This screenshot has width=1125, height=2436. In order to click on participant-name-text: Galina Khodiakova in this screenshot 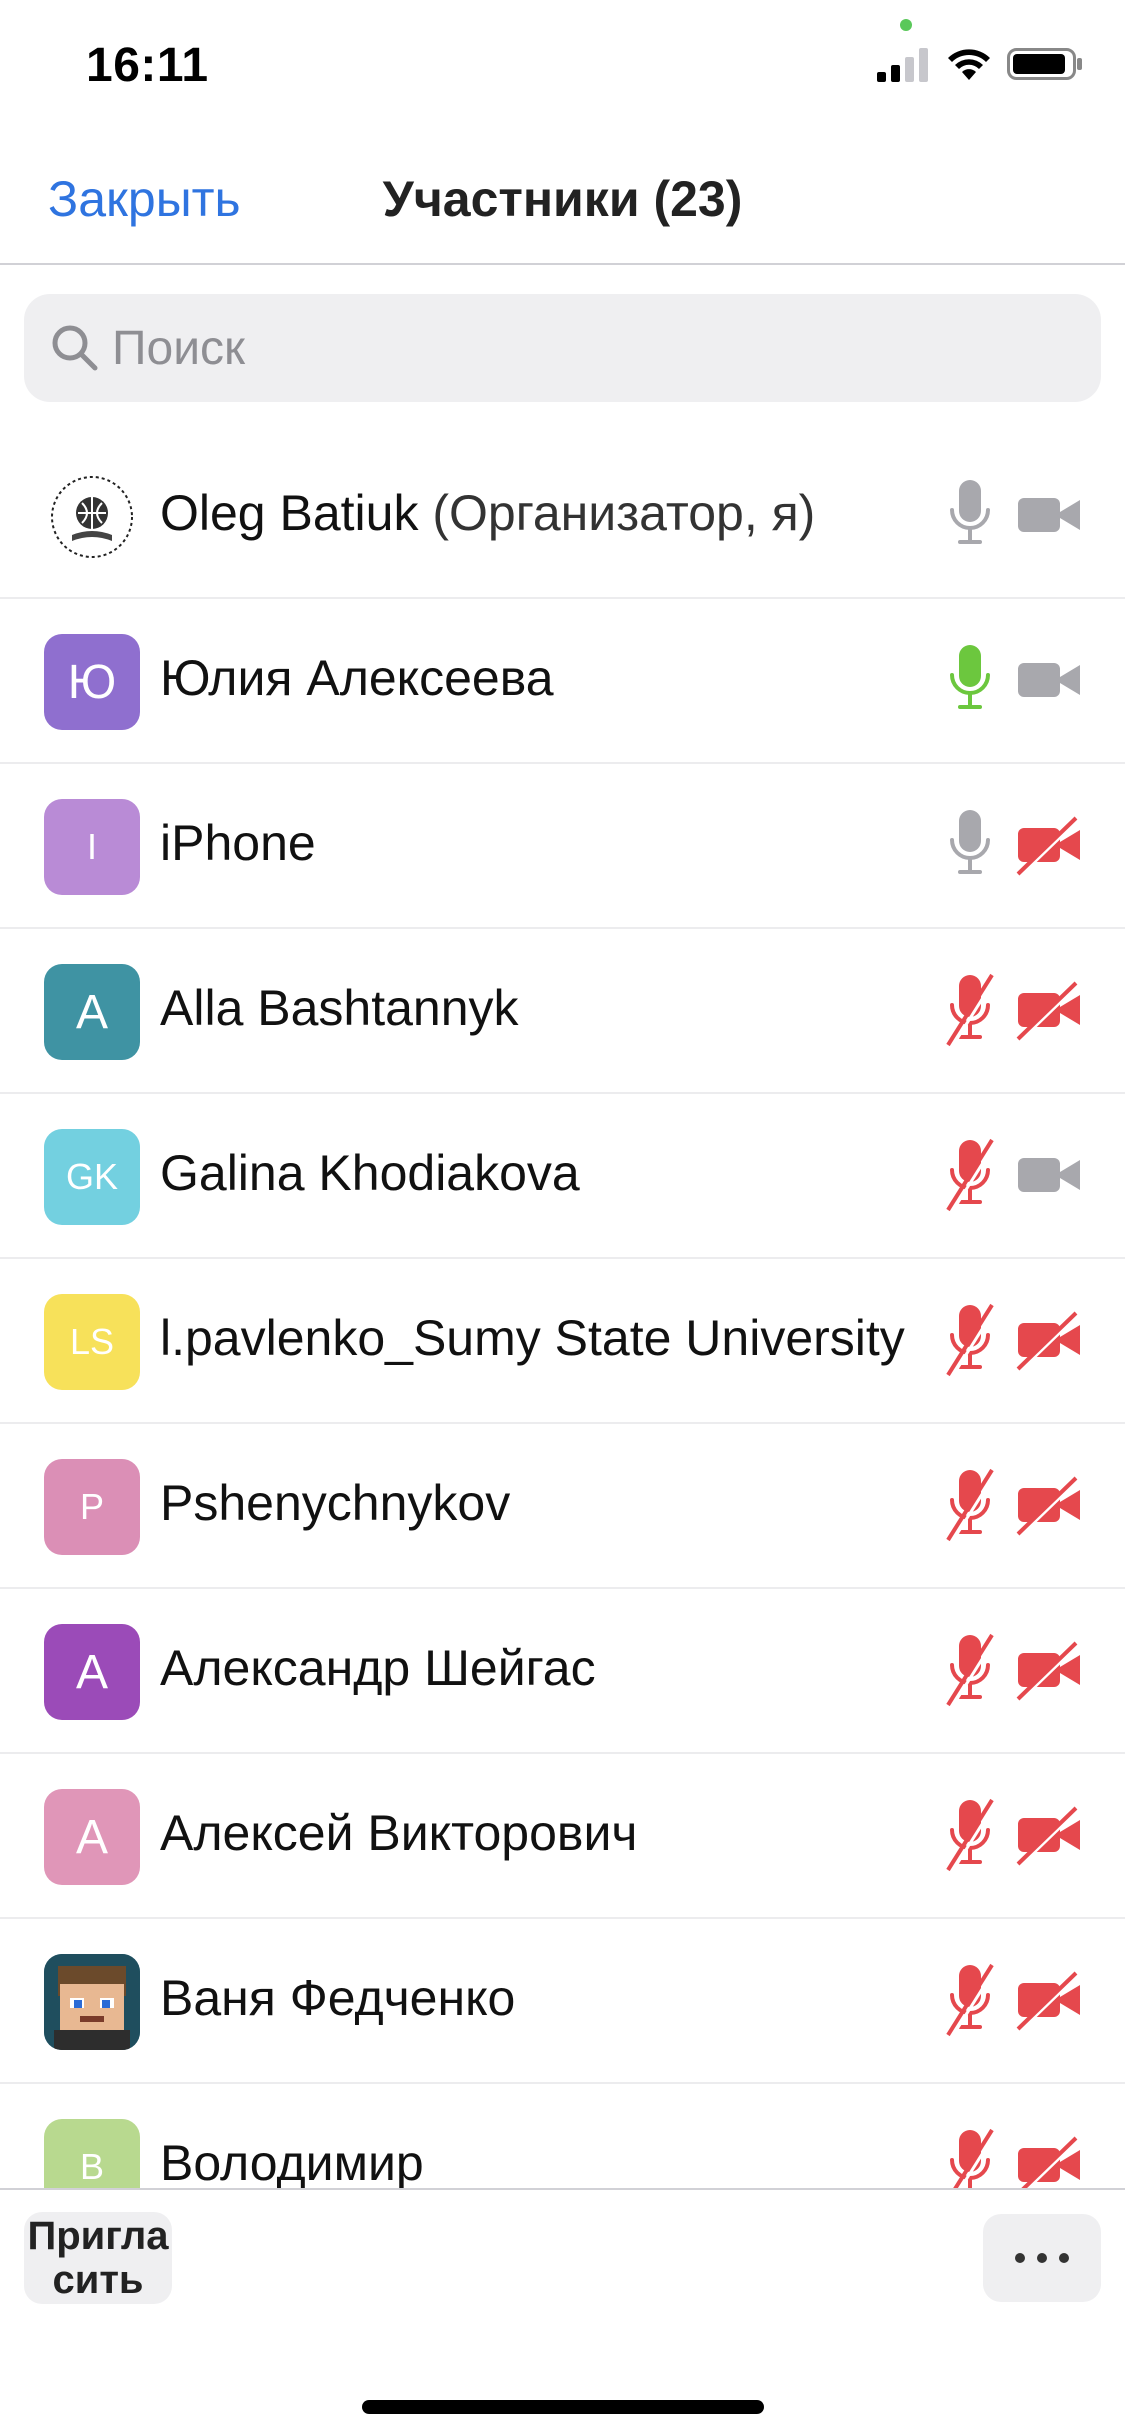, I will do `click(370, 1173)`.